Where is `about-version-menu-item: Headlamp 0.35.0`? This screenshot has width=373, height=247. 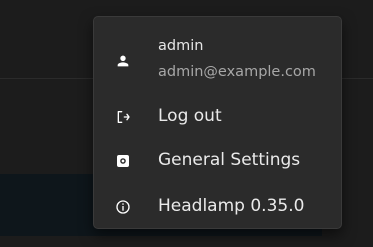
about-version-menu-item: Headlamp 0.35.0 is located at coordinates (217, 207).